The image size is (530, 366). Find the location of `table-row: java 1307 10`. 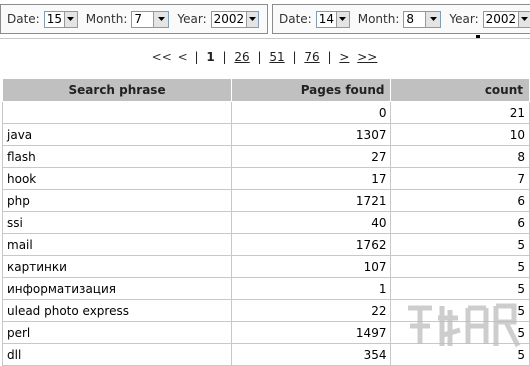

table-row: java 1307 10 is located at coordinates (265, 134).